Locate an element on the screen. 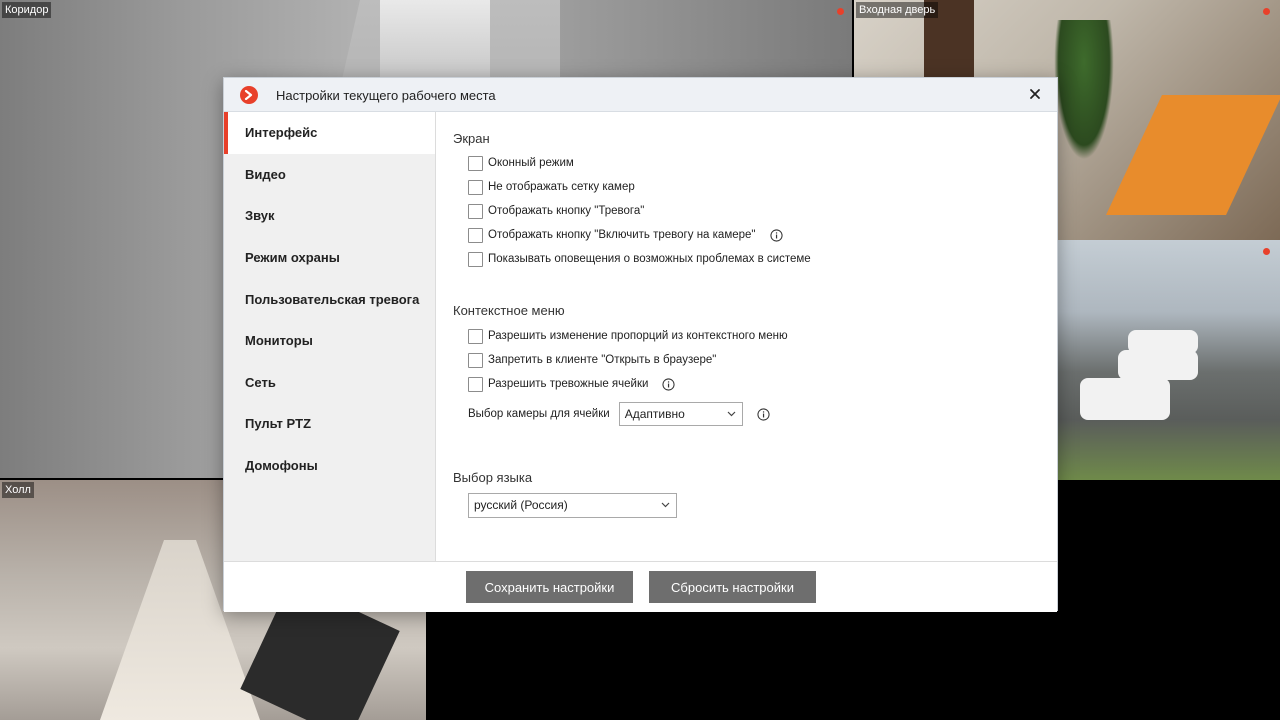 The height and width of the screenshot is (720, 1280). sidebar-item-security-mode: Режим охраны is located at coordinates (329, 258).